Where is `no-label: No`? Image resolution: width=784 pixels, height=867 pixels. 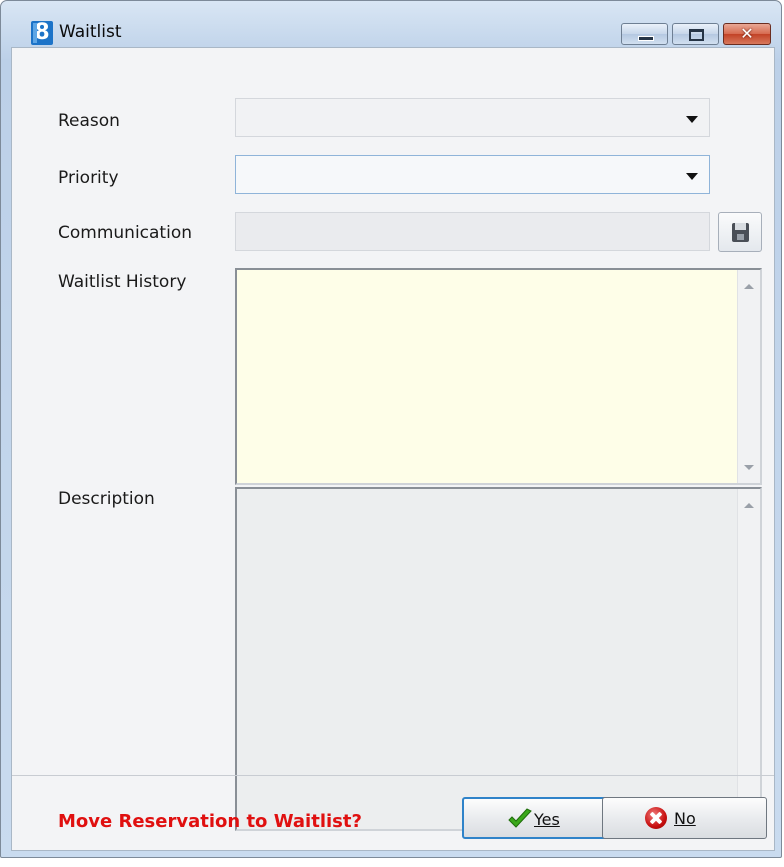 no-label: No is located at coordinates (685, 818).